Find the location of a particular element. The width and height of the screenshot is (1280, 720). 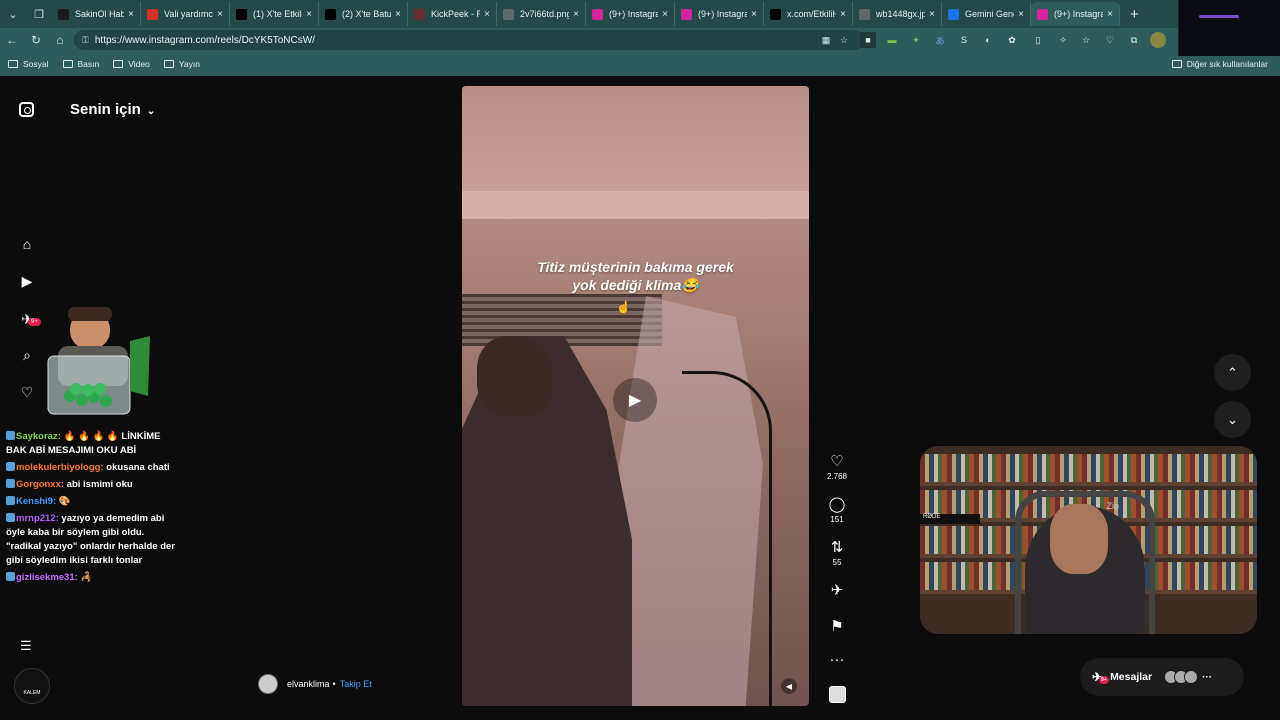

browser-tab: SakinOl Haber × is located at coordinates (96, 14).